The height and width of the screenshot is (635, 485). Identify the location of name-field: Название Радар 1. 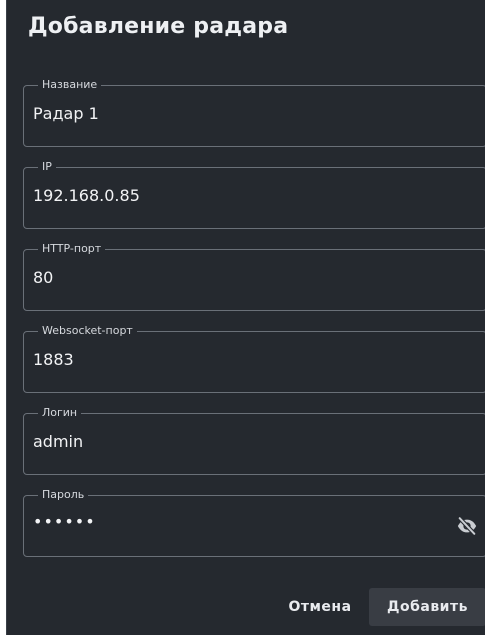
(254, 112).